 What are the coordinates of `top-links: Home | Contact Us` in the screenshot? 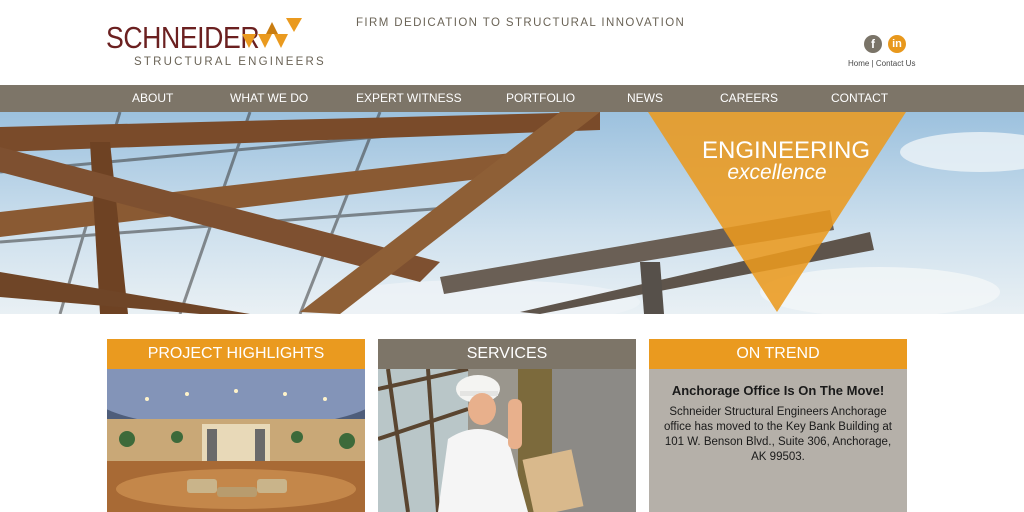 It's located at (881, 63).